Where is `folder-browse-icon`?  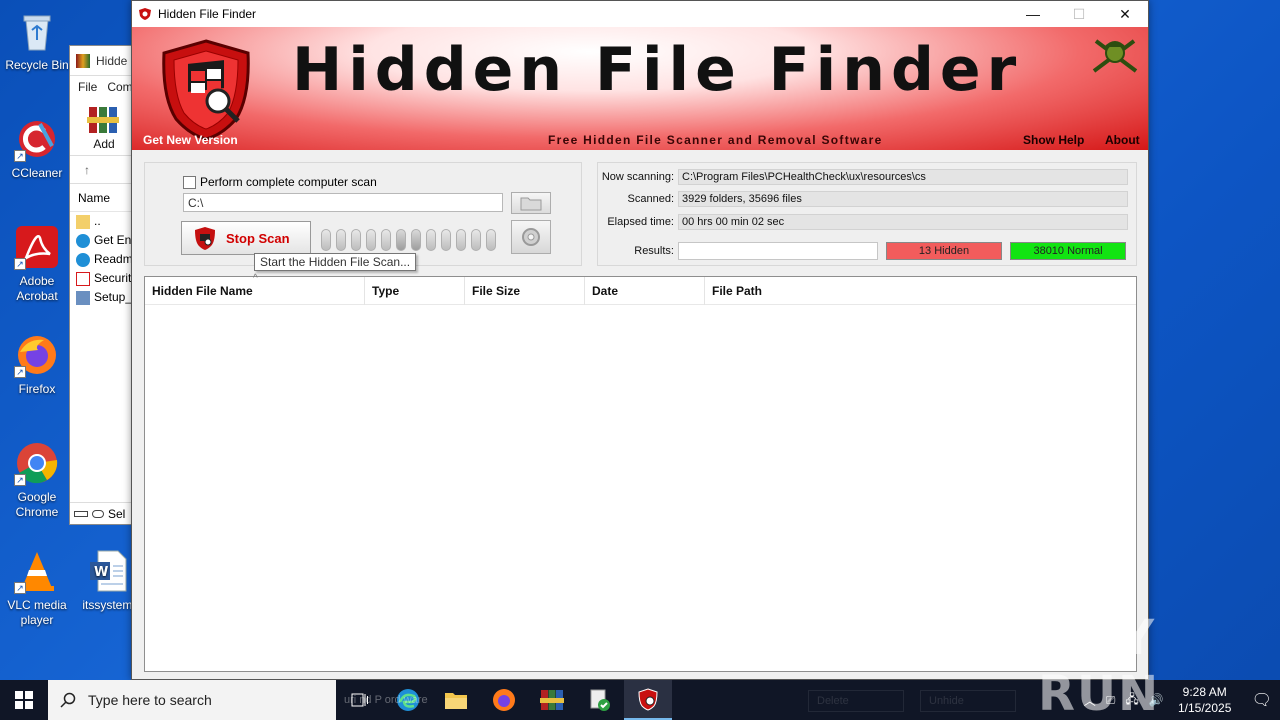 folder-browse-icon is located at coordinates (531, 204).